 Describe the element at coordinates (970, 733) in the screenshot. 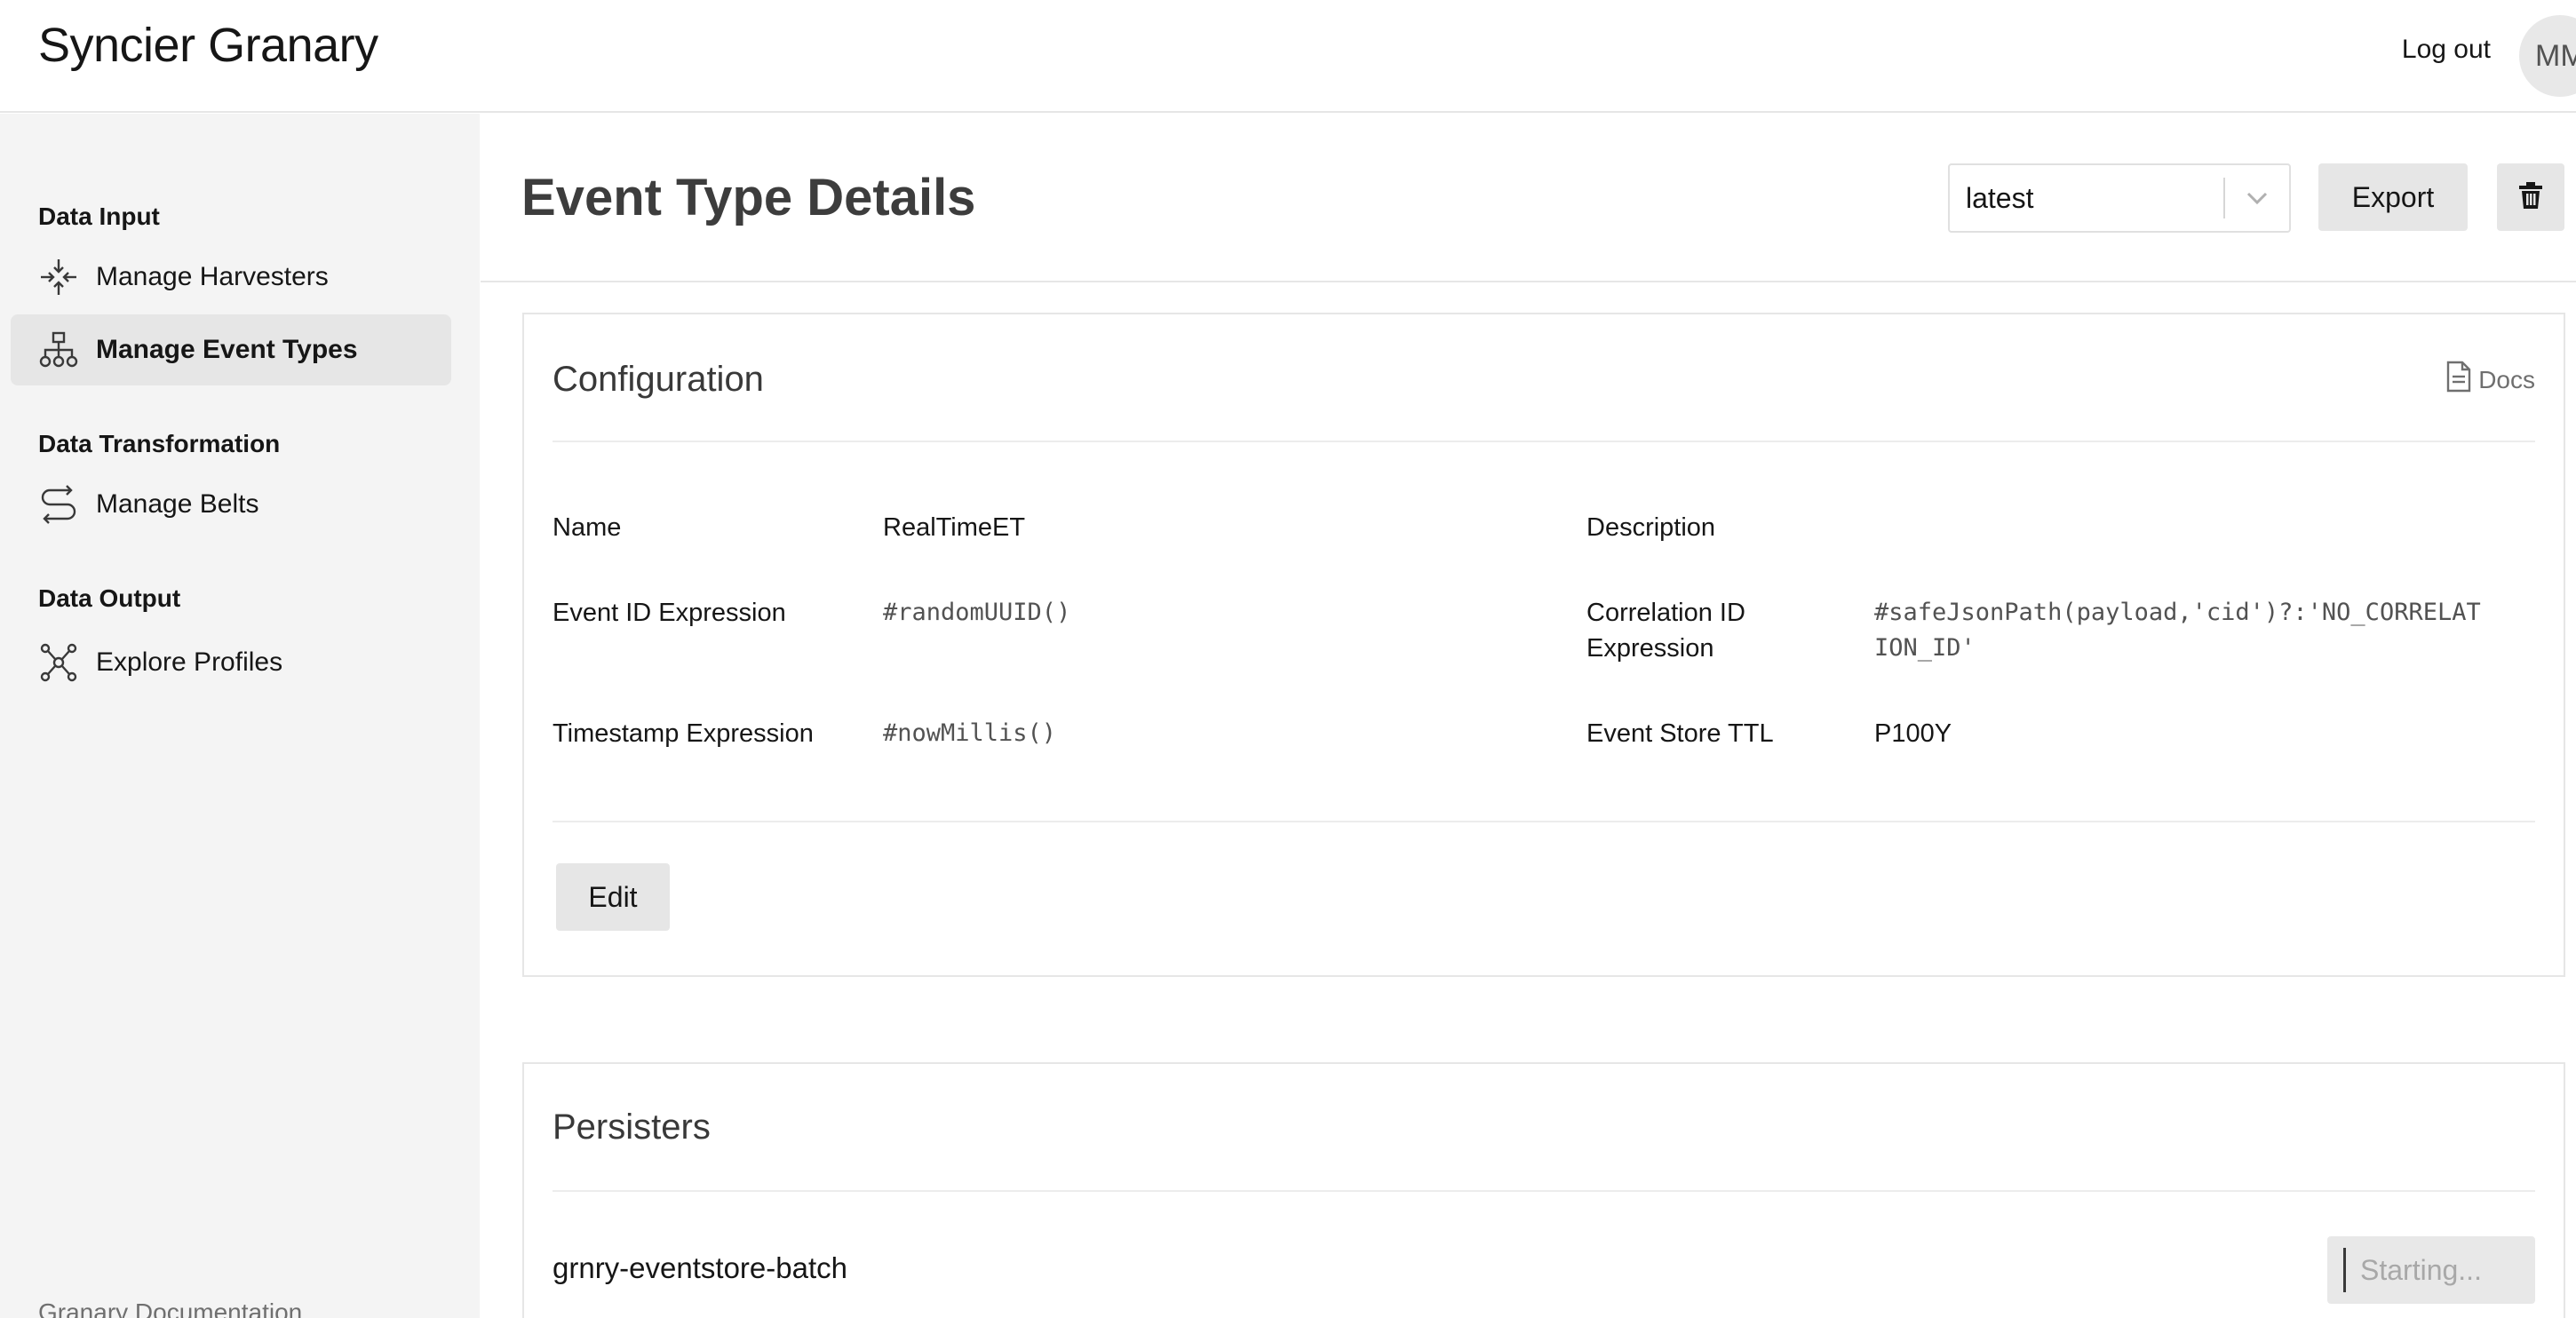

I see `timestamp-value: #nowMillis()` at that location.